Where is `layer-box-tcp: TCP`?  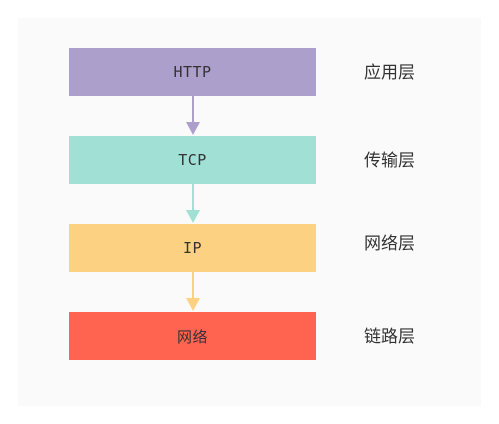 layer-box-tcp: TCP is located at coordinates (192, 160).